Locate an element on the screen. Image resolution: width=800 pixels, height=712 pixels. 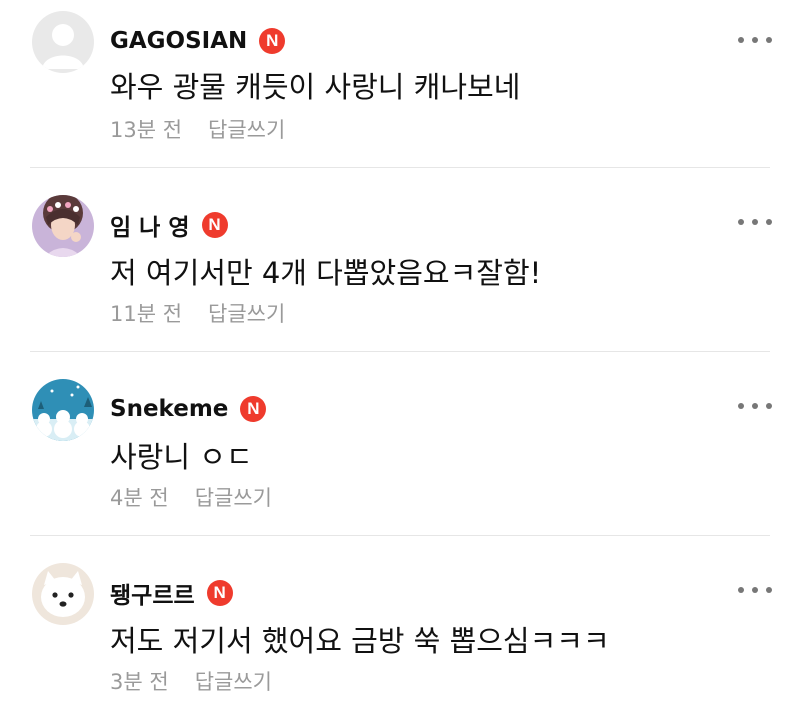
author-row: GAGOSIAN N is located at coordinates (198, 41).